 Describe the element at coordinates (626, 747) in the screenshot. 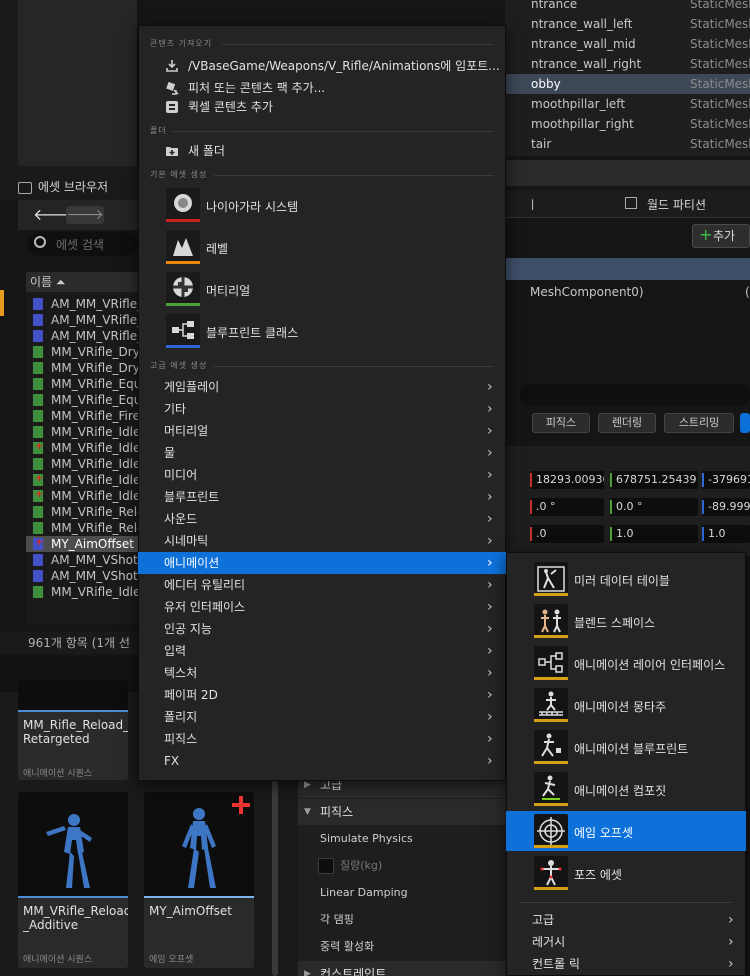

I see `animation-submenu-item: 애니메이션 블루프린트` at that location.